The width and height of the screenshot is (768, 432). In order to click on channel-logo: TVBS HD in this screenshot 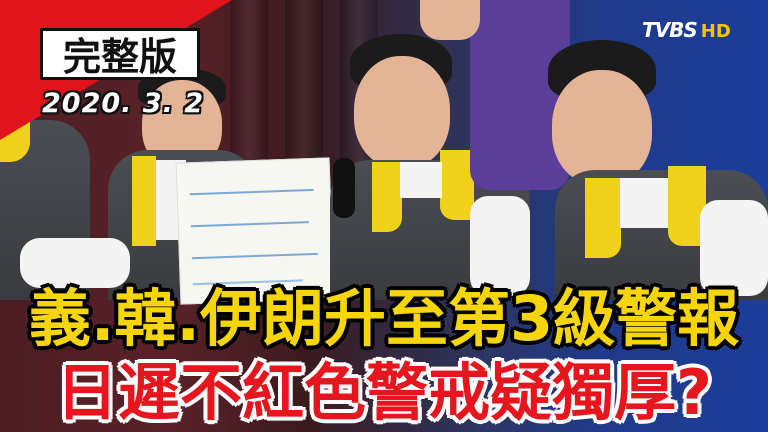, I will do `click(686, 30)`.